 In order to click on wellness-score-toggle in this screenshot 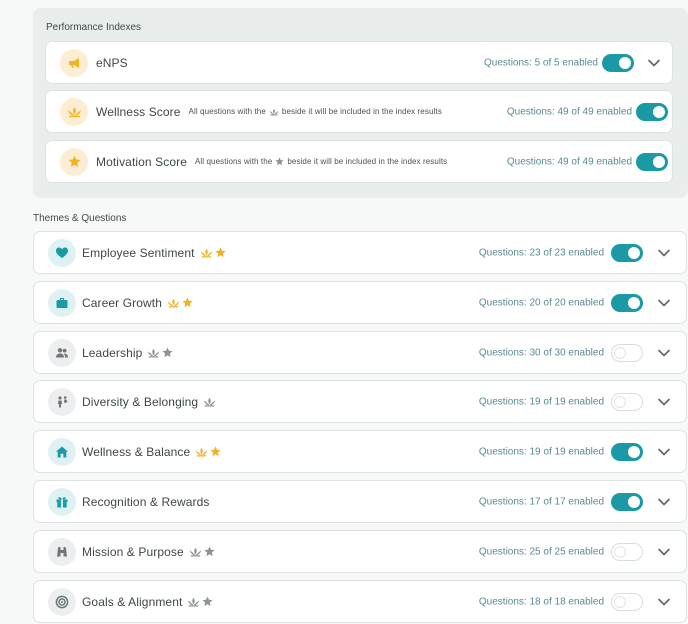, I will do `click(652, 111)`.